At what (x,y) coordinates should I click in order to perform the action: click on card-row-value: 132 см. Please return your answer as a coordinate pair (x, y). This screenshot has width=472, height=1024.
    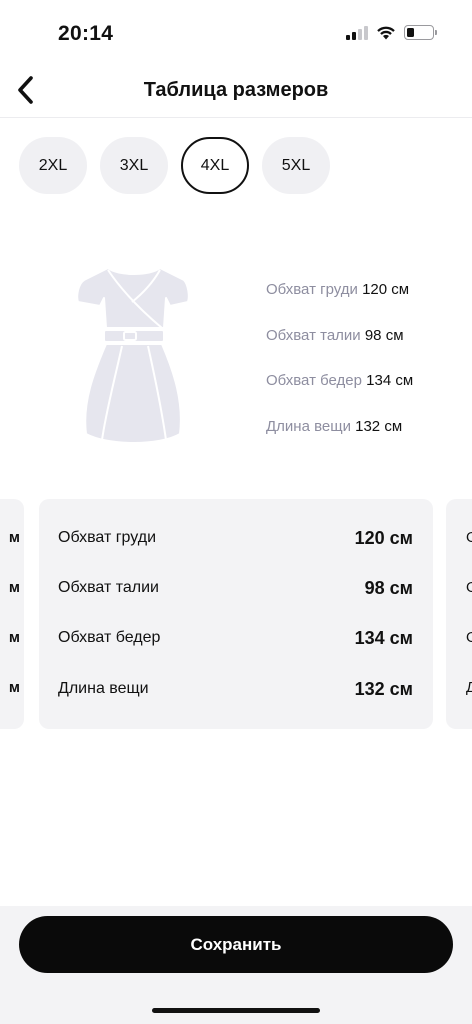
    Looking at the image, I should click on (383, 688).